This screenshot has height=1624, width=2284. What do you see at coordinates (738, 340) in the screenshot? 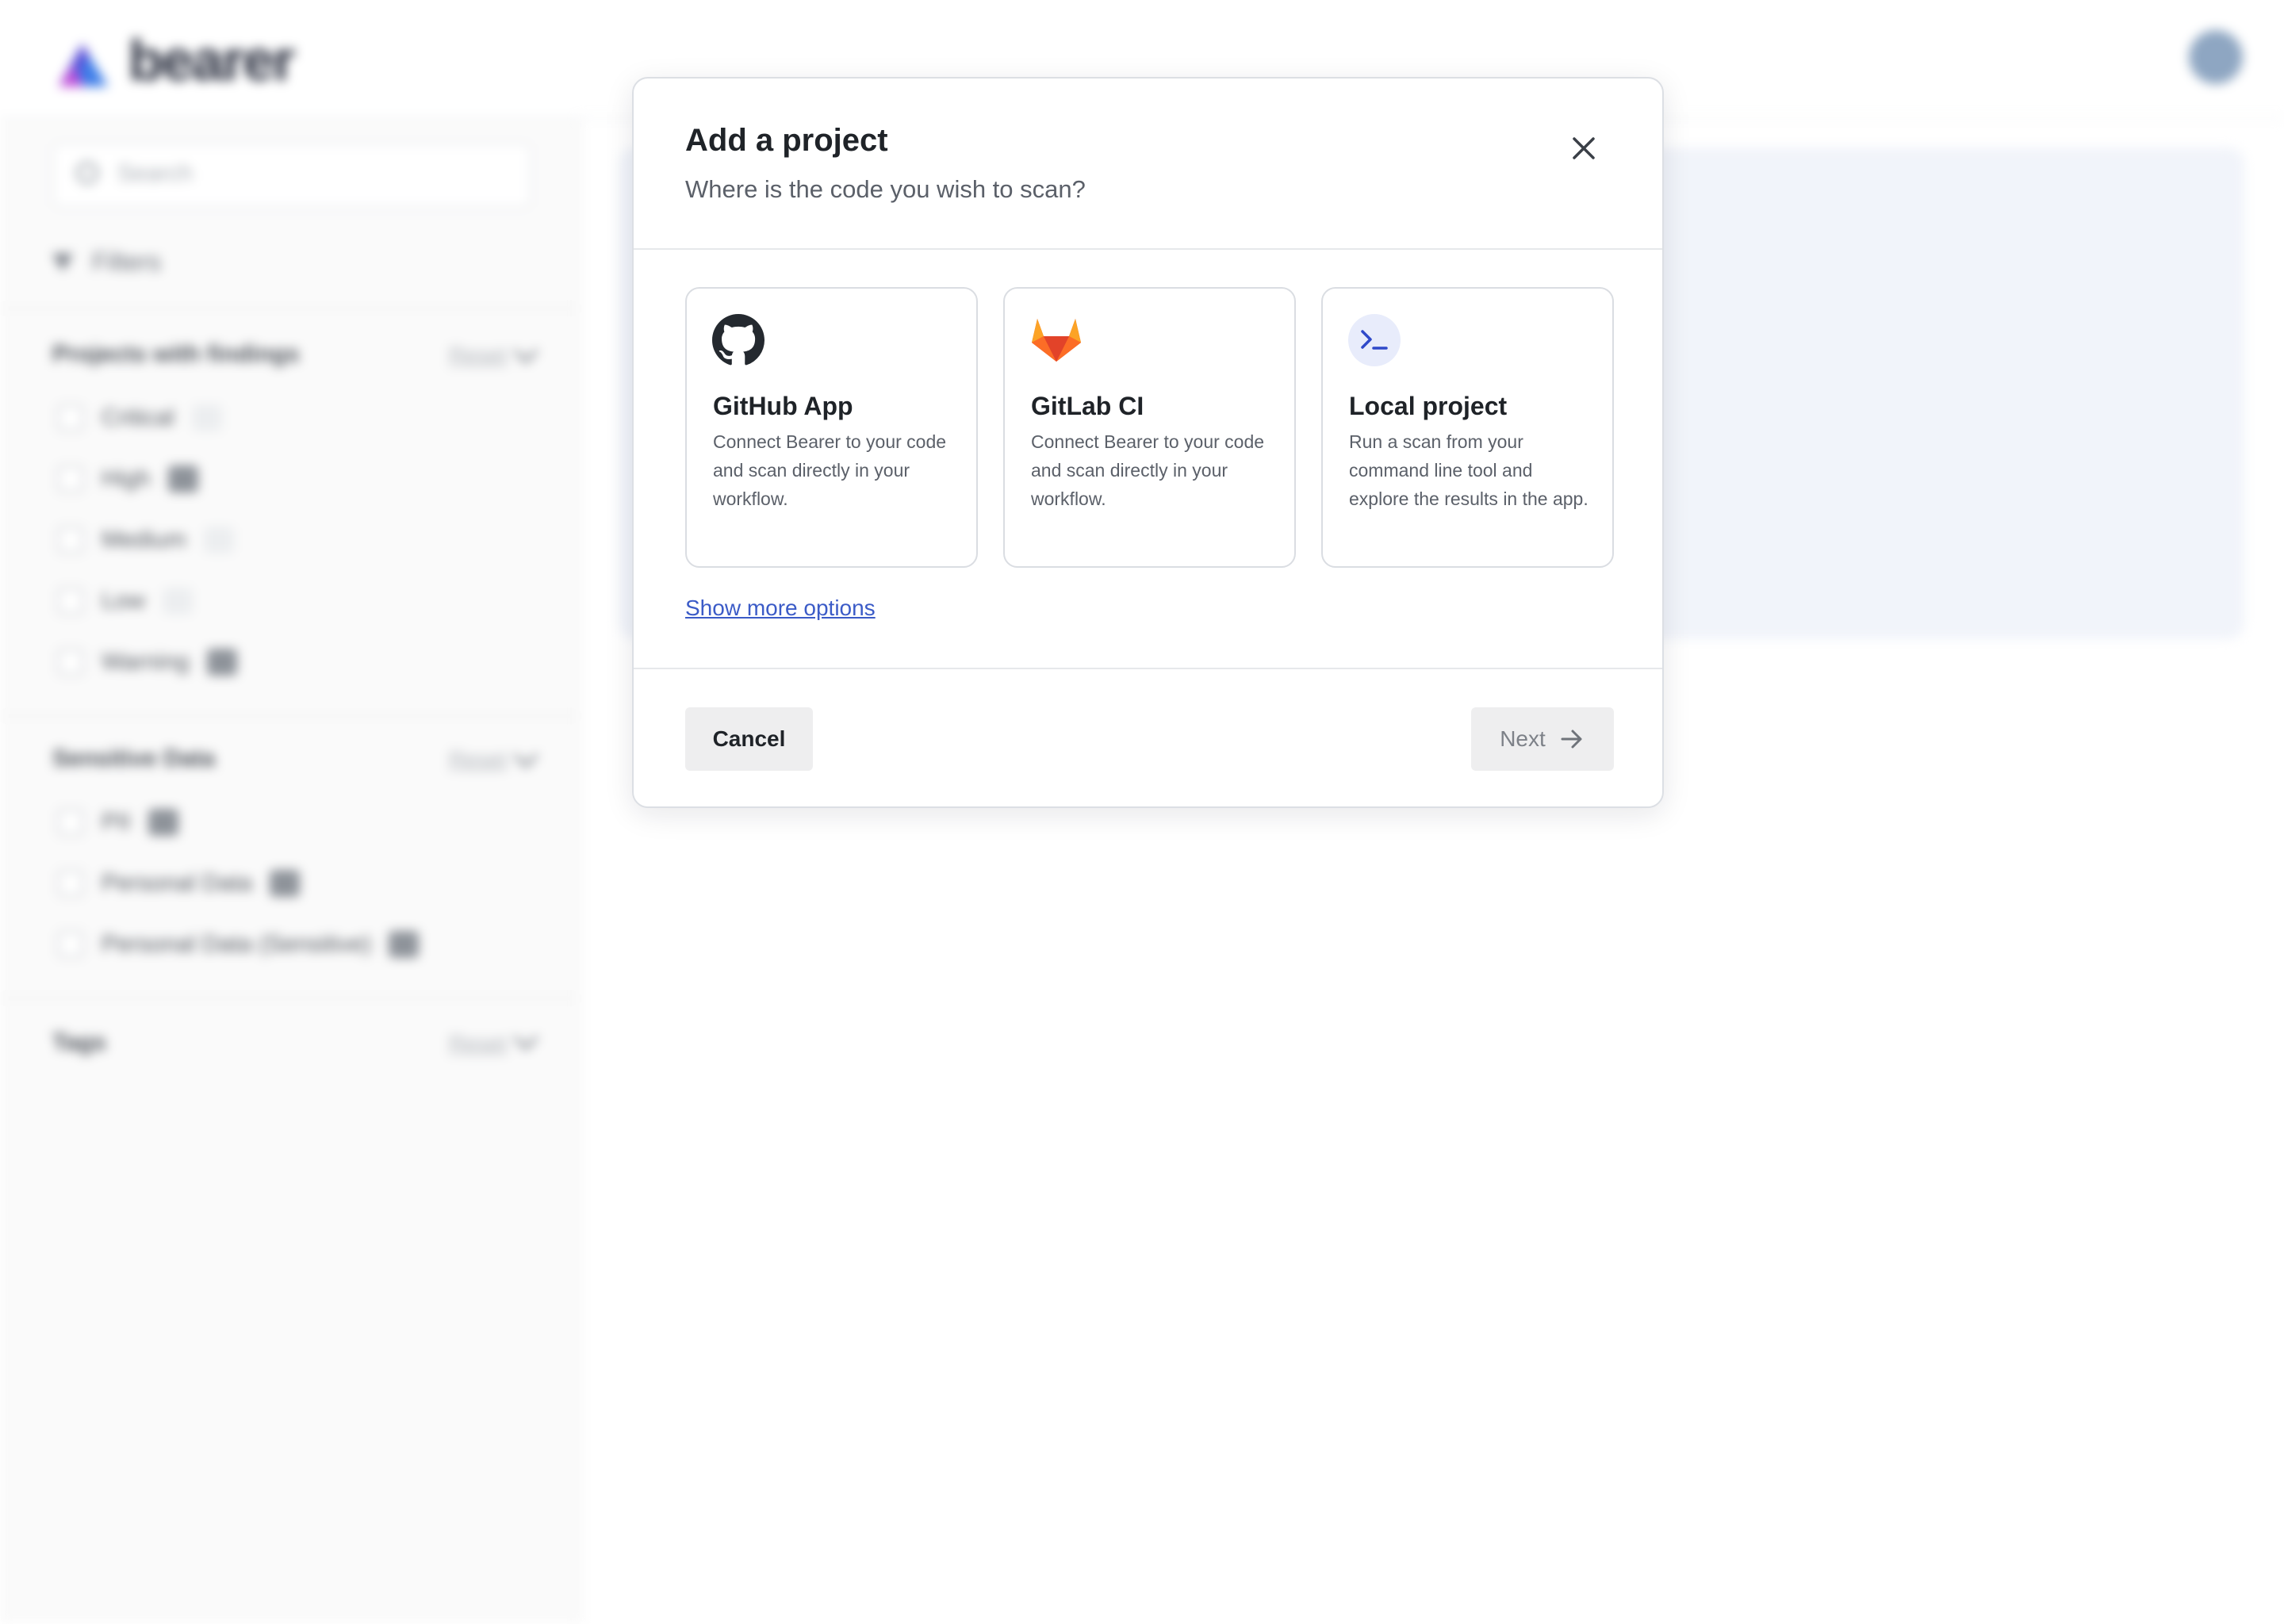
I see `github-icon` at bounding box center [738, 340].